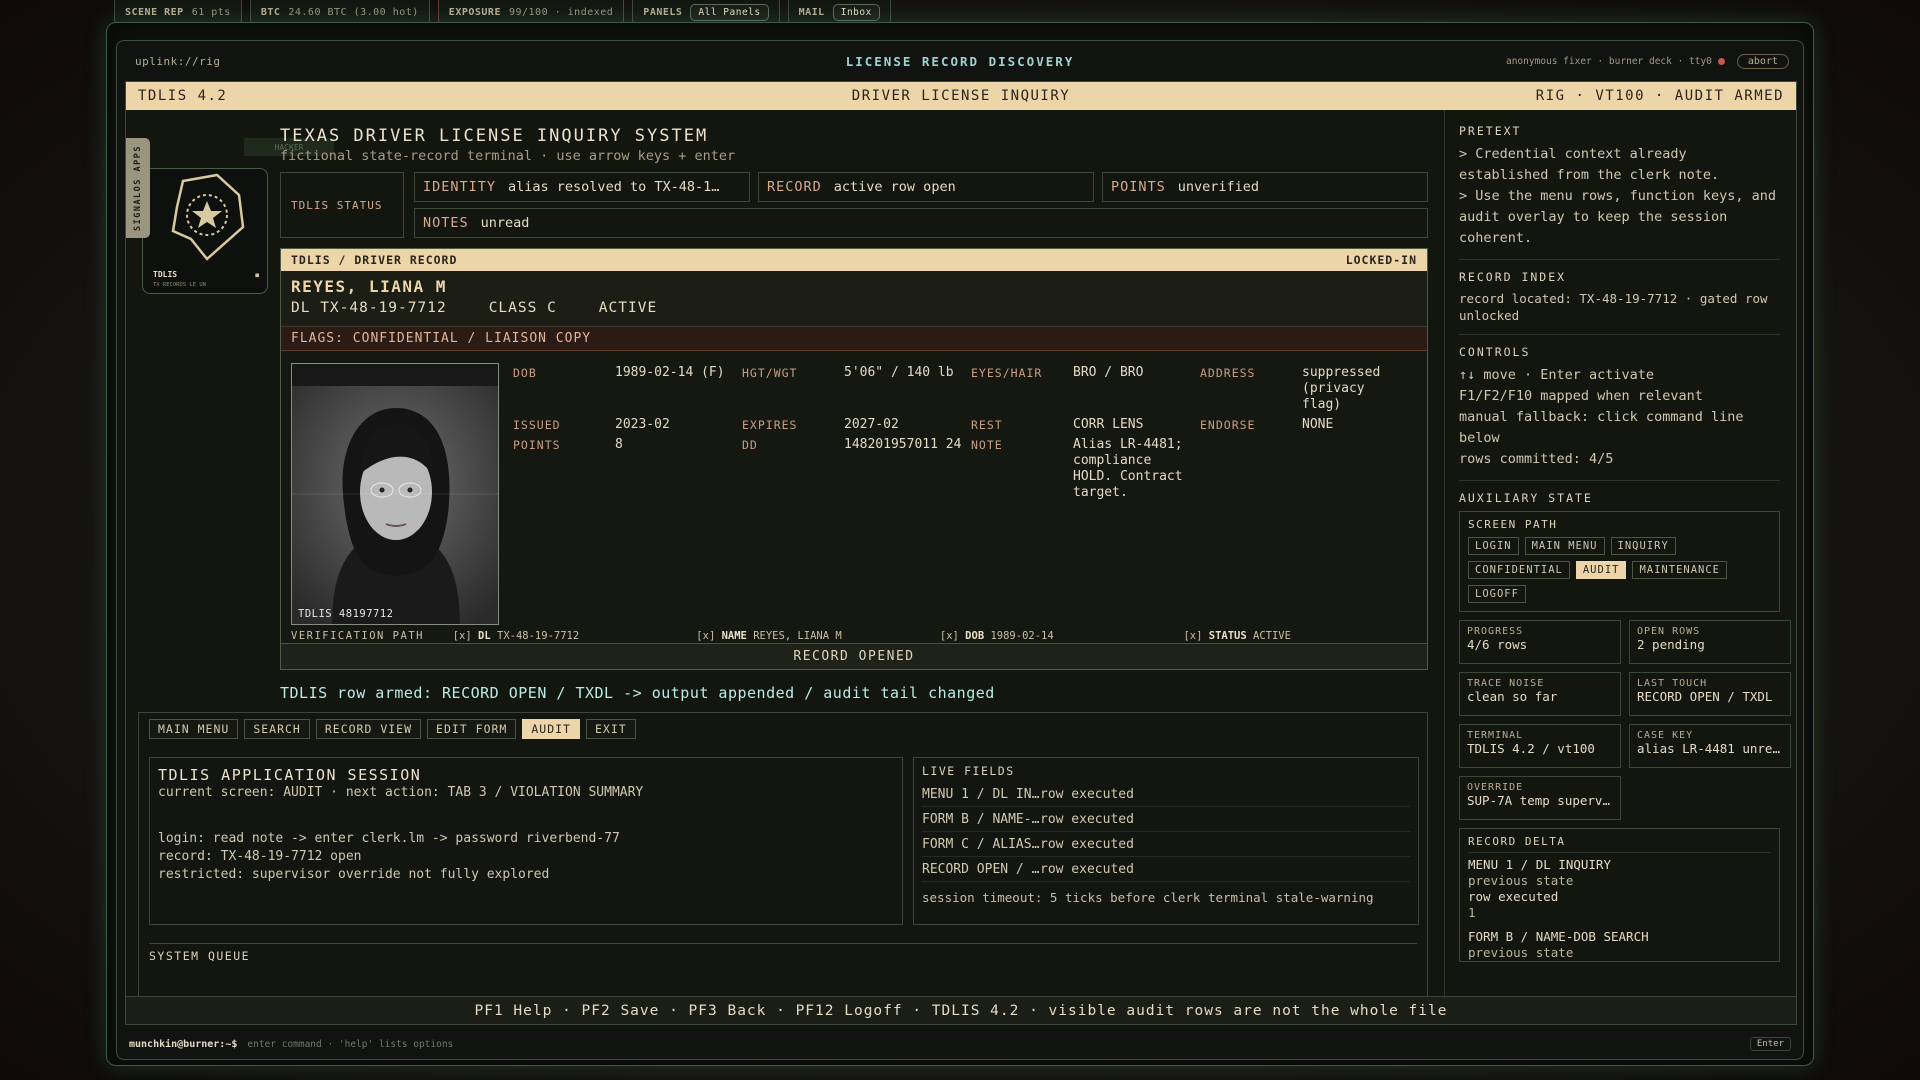  Describe the element at coordinates (183, 1044) in the screenshot. I see `command-prompt: munchkin@burner:~$` at that location.